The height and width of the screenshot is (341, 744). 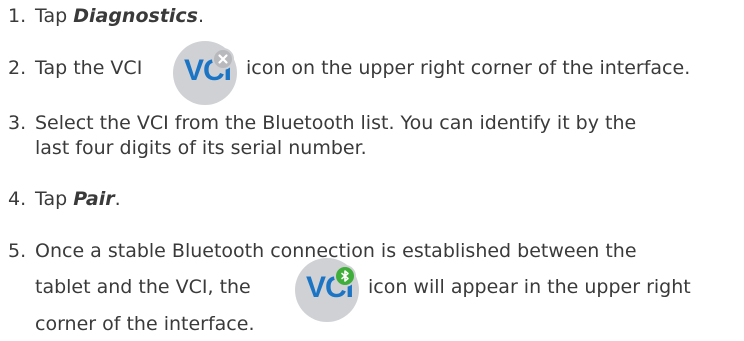 I want to click on step-3-line-2: last four digits of its serial number., so click(x=201, y=148).